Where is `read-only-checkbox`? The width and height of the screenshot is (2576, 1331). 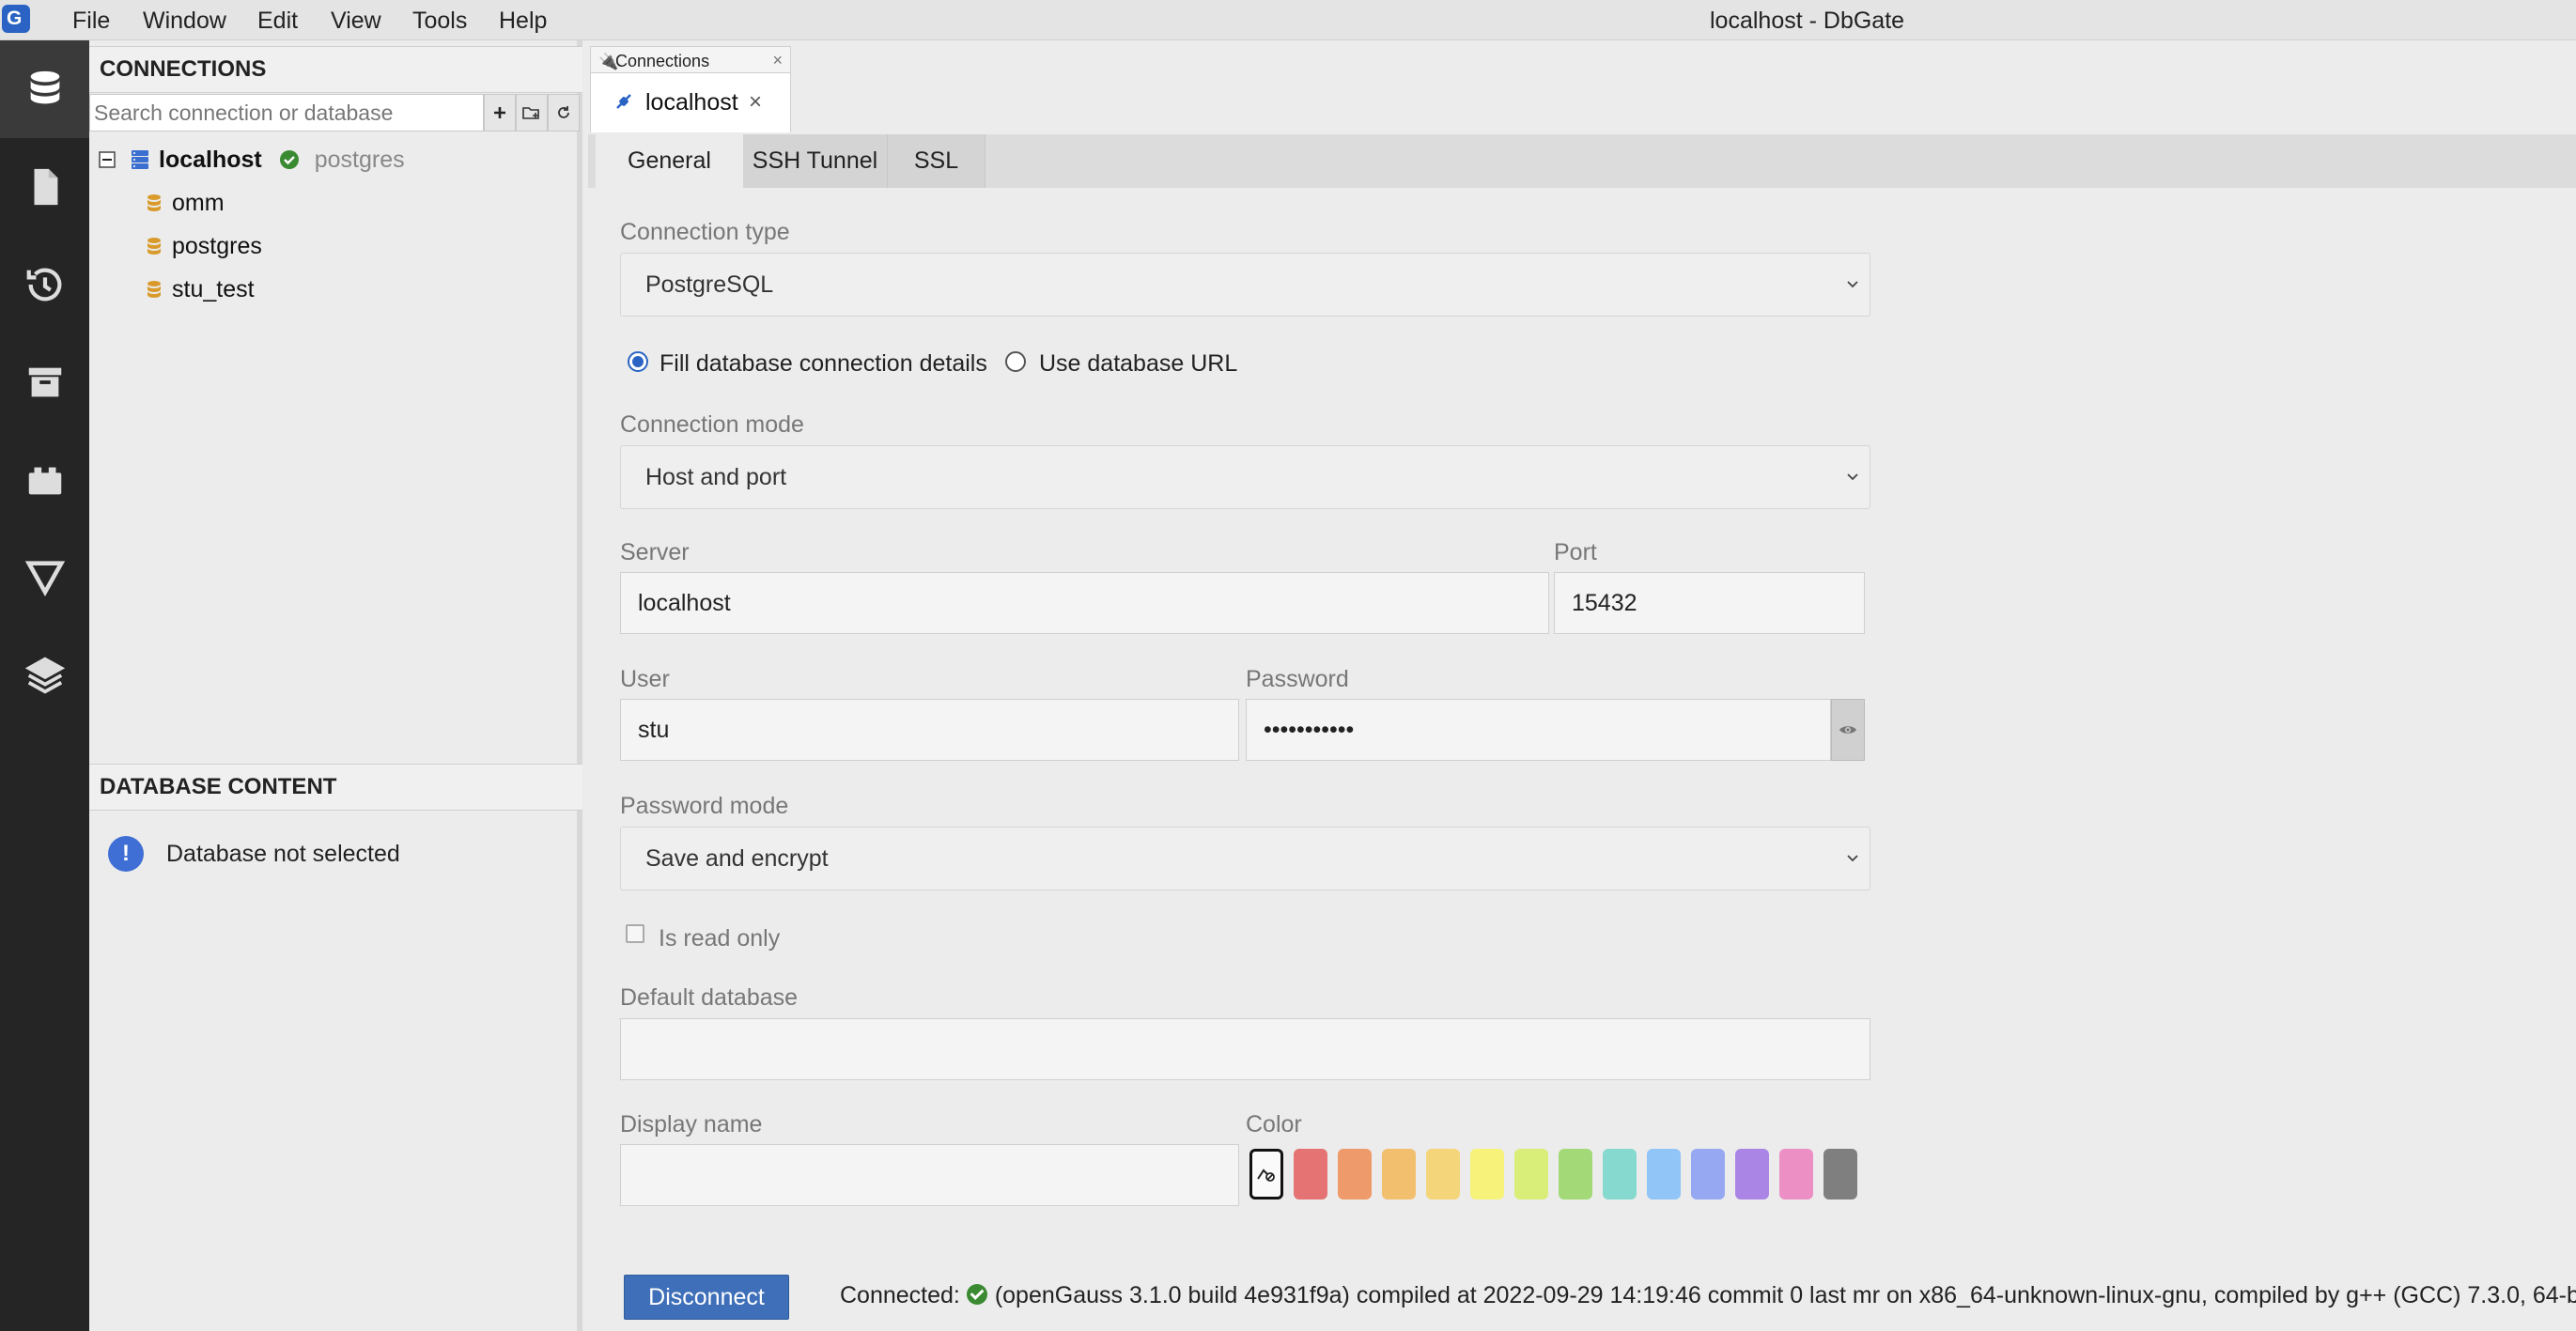 read-only-checkbox is located at coordinates (635, 933).